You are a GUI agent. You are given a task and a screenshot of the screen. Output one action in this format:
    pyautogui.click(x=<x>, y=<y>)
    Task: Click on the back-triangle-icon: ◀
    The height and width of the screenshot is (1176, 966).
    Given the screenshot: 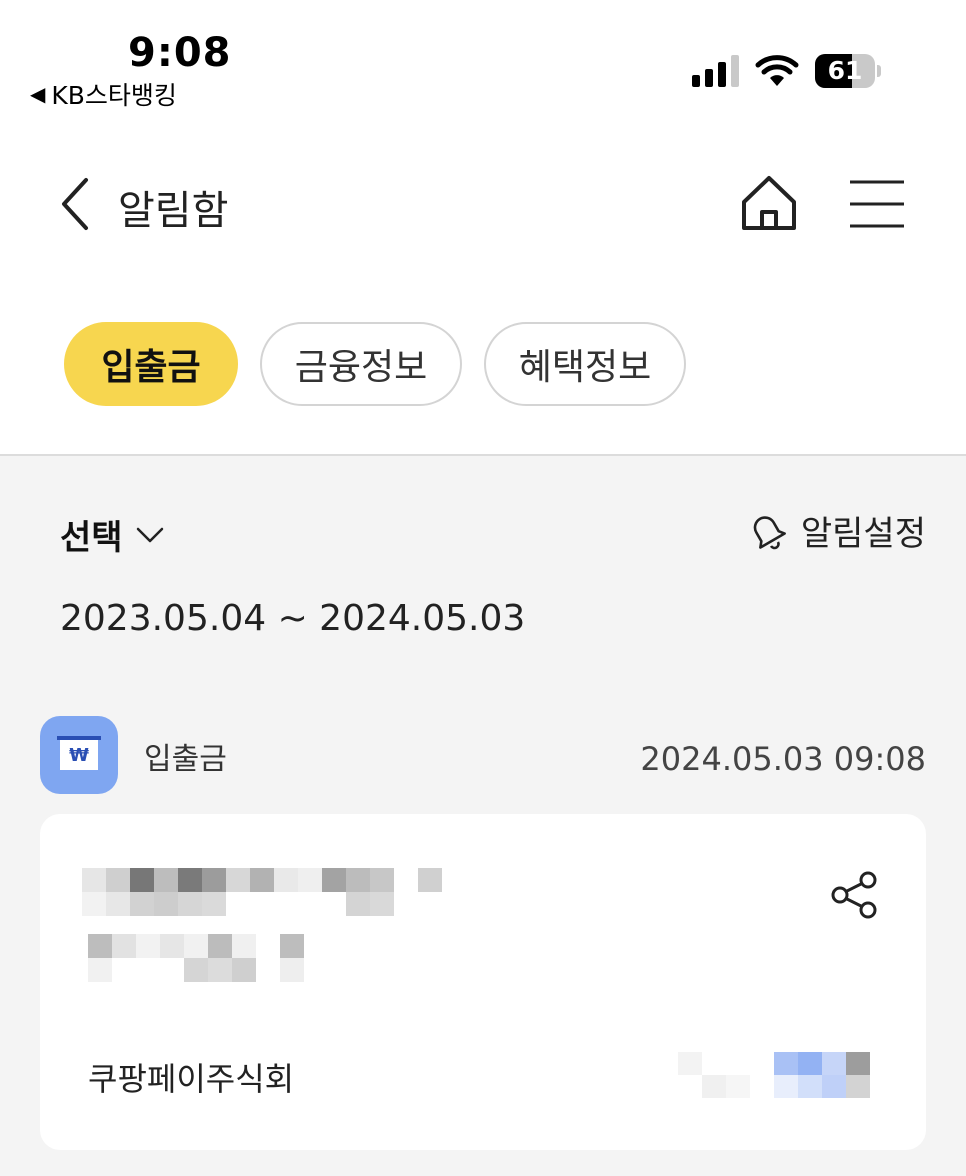 What is the action you would take?
    pyautogui.click(x=38, y=94)
    